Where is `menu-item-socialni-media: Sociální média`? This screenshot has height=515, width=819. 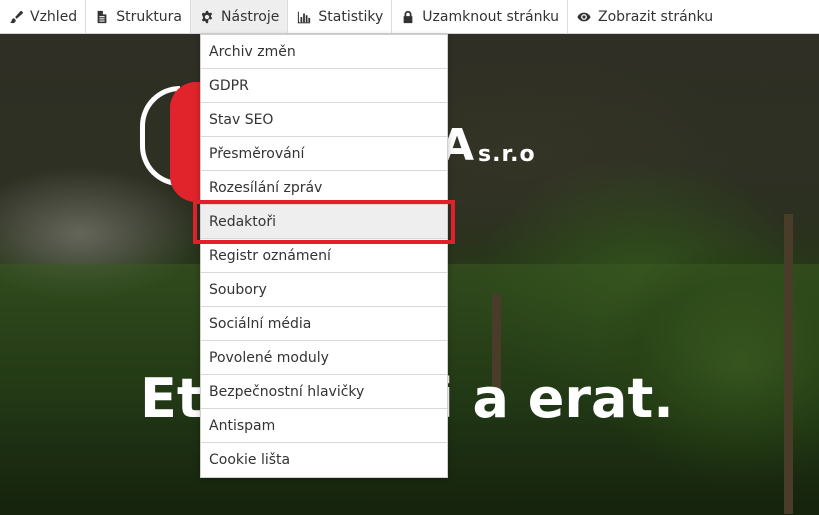 menu-item-socialni-media: Sociální média is located at coordinates (324, 324).